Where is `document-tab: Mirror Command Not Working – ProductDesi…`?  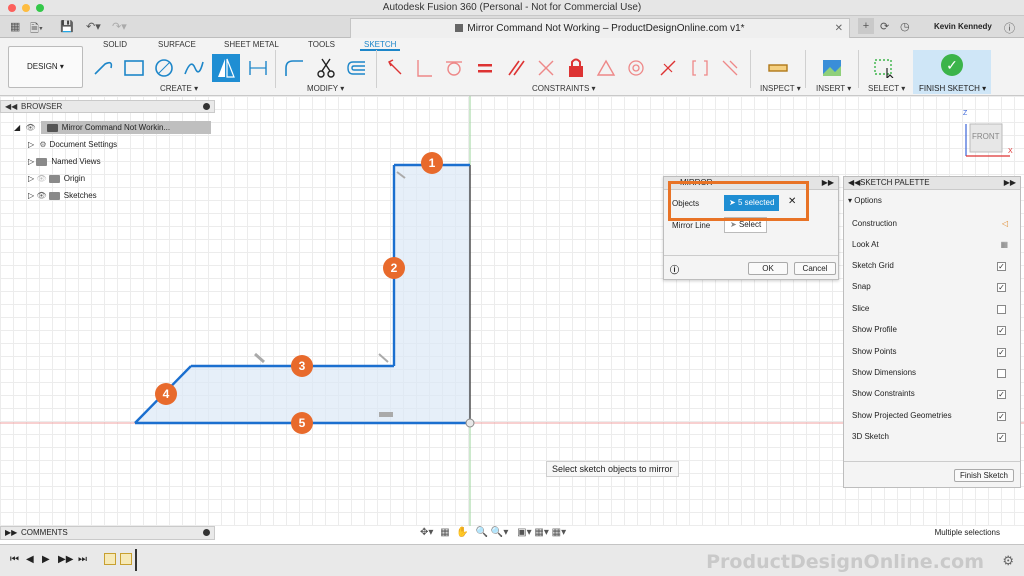 document-tab: Mirror Command Not Working – ProductDesi… is located at coordinates (600, 28).